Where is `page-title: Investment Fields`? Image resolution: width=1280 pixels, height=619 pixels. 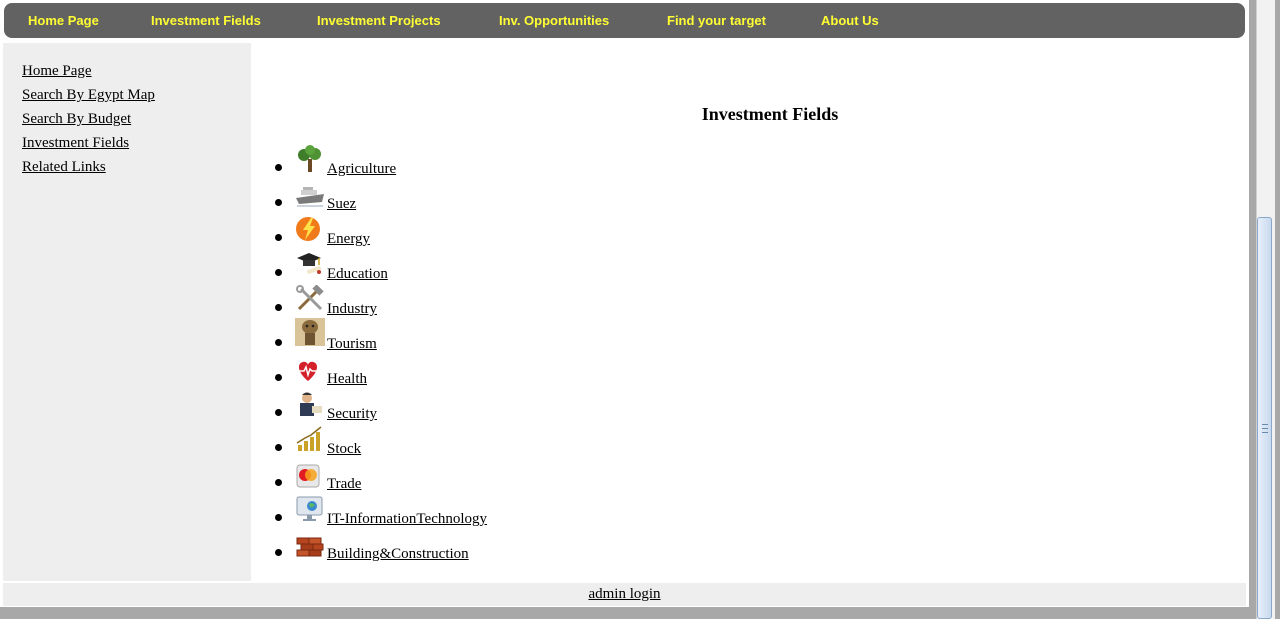 page-title: Investment Fields is located at coordinates (770, 114).